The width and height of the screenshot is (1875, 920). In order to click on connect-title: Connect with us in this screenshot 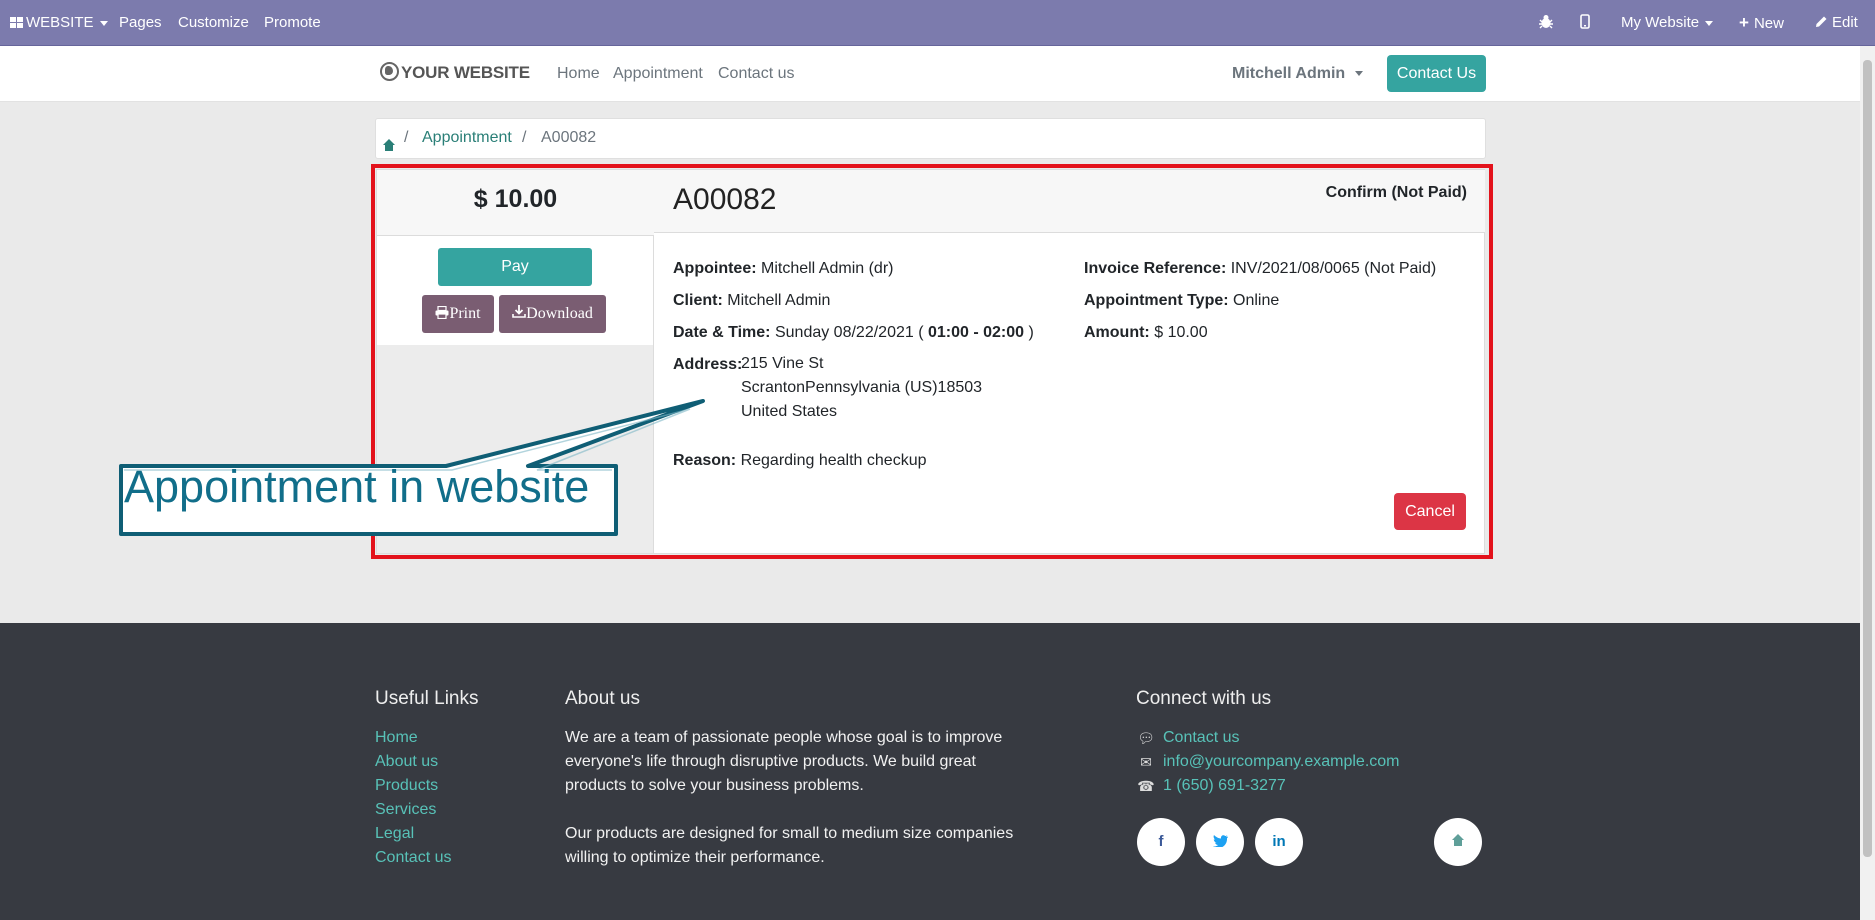, I will do `click(1204, 698)`.